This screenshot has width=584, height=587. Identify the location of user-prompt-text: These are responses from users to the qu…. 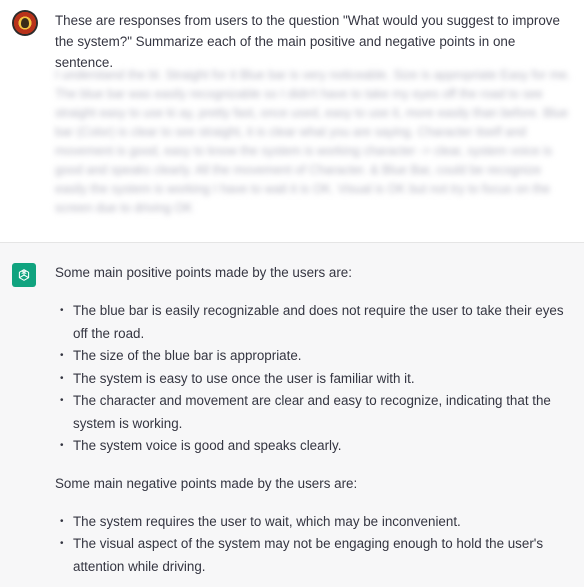
(309, 41).